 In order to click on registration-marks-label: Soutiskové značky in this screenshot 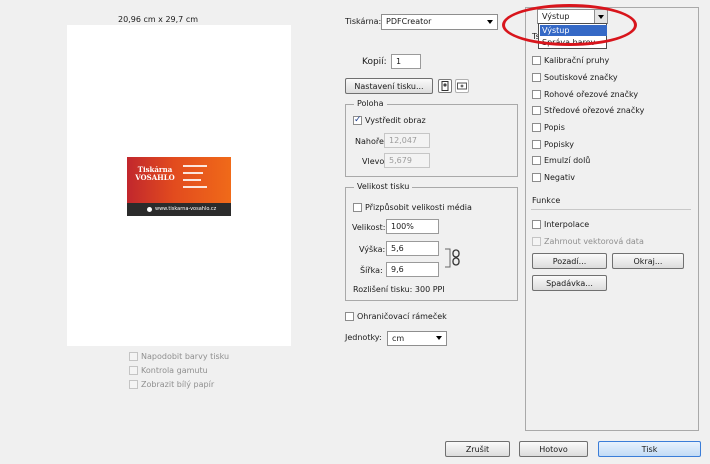, I will do `click(581, 77)`.